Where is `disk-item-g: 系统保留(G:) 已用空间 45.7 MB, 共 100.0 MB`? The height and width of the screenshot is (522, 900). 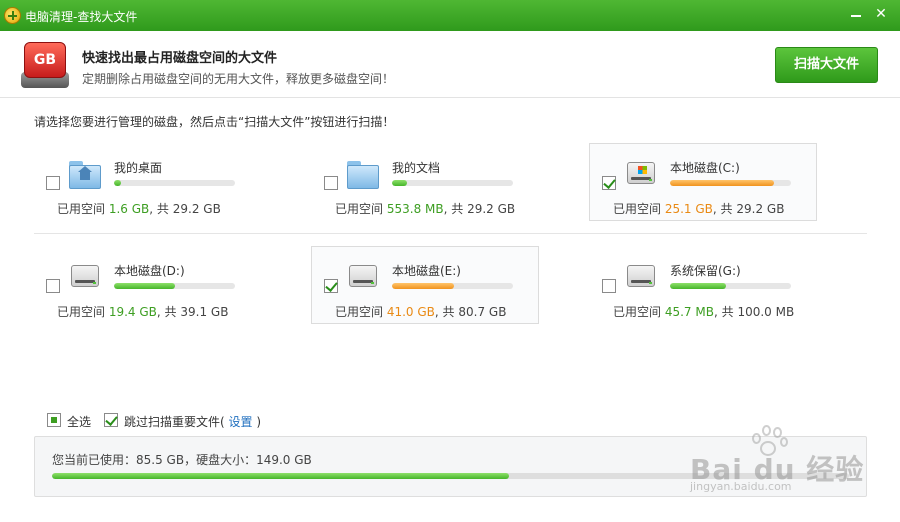 disk-item-g: 系统保留(G:) 已用空间 45.7 MB, 共 100.0 MB is located at coordinates (704, 286).